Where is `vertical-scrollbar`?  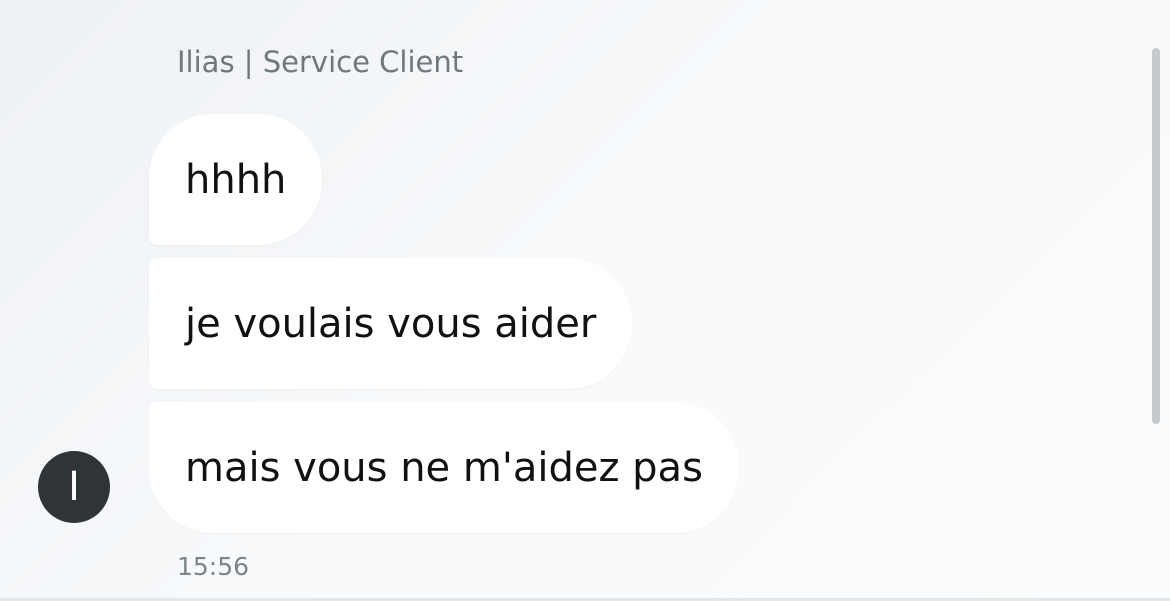
vertical-scrollbar is located at coordinates (1156, 236).